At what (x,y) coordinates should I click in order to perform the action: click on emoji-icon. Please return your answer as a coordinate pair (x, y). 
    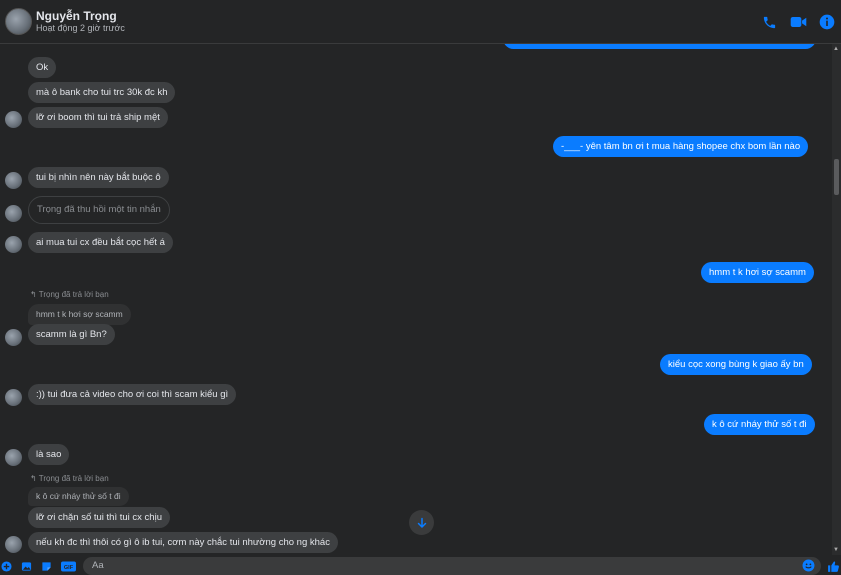
    Looking at the image, I should click on (809, 566).